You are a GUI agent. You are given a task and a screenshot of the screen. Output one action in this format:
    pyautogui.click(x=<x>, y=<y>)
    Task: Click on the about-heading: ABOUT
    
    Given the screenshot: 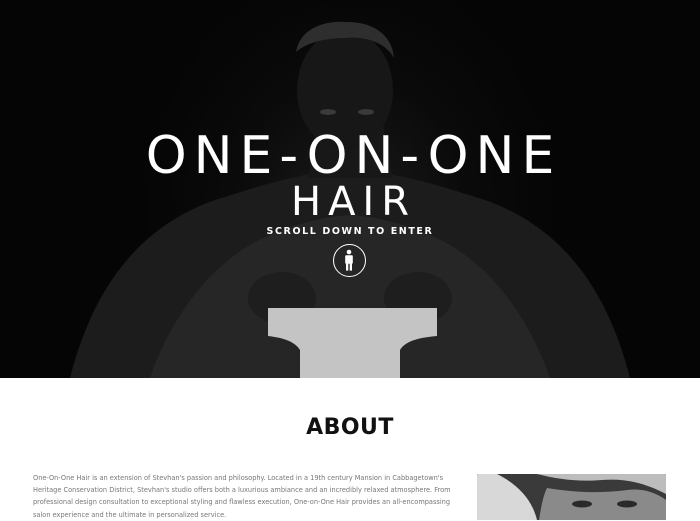 What is the action you would take?
    pyautogui.click(x=350, y=427)
    